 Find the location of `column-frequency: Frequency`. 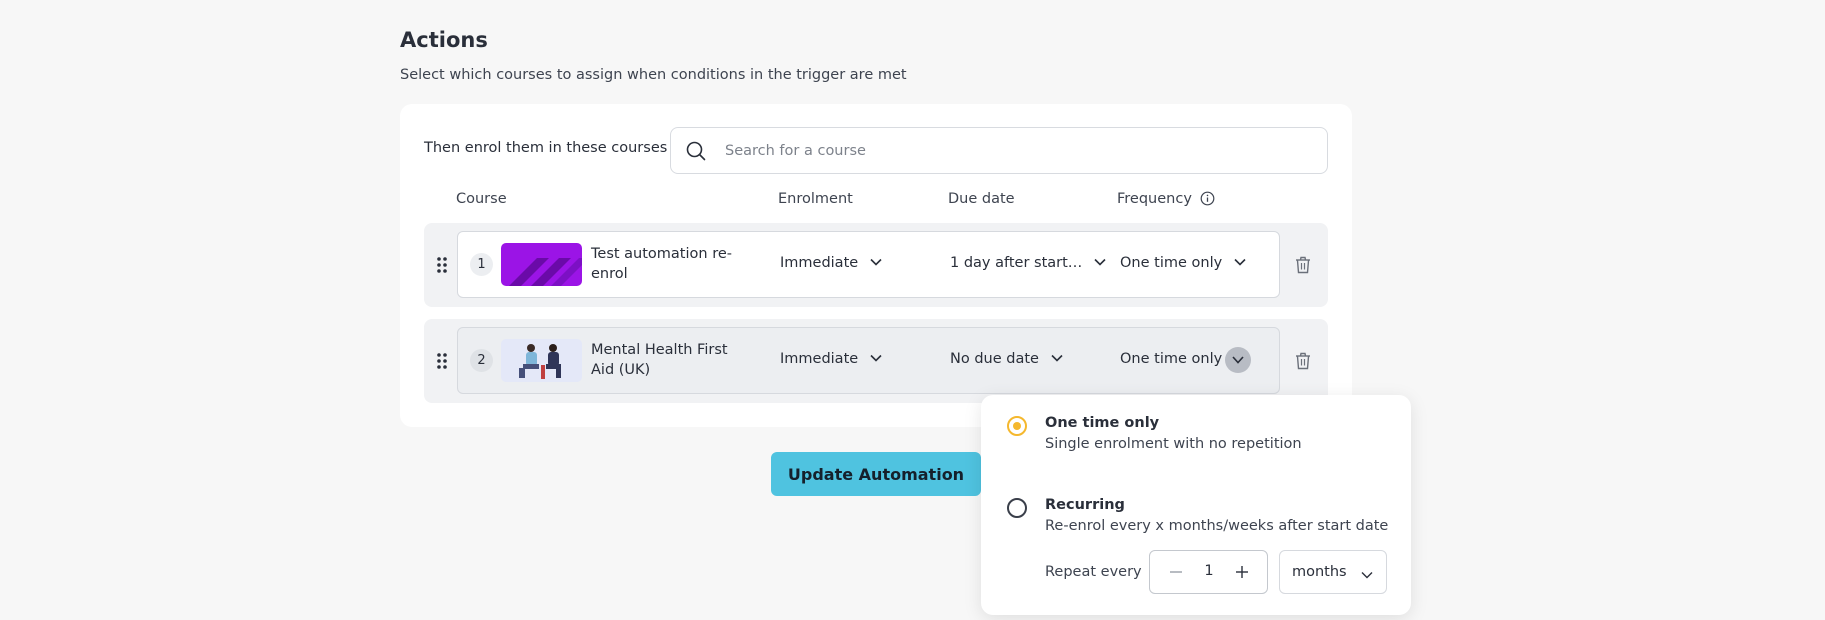

column-frequency: Frequency is located at coordinates (1166, 200).